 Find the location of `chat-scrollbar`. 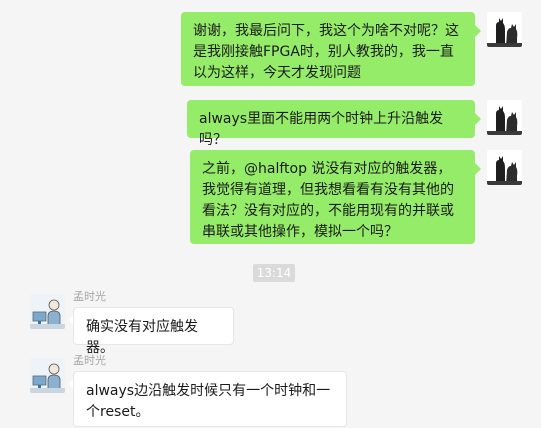

chat-scrollbar is located at coordinates (539, 214).